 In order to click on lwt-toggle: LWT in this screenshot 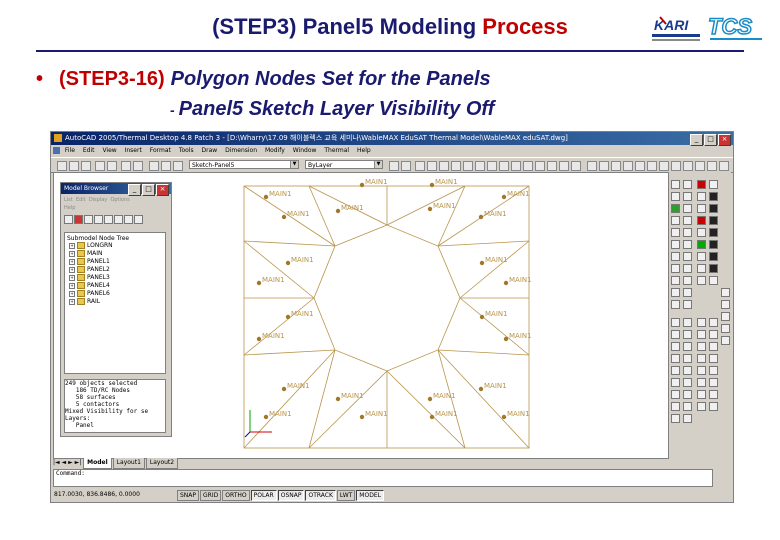, I will do `click(346, 495)`.